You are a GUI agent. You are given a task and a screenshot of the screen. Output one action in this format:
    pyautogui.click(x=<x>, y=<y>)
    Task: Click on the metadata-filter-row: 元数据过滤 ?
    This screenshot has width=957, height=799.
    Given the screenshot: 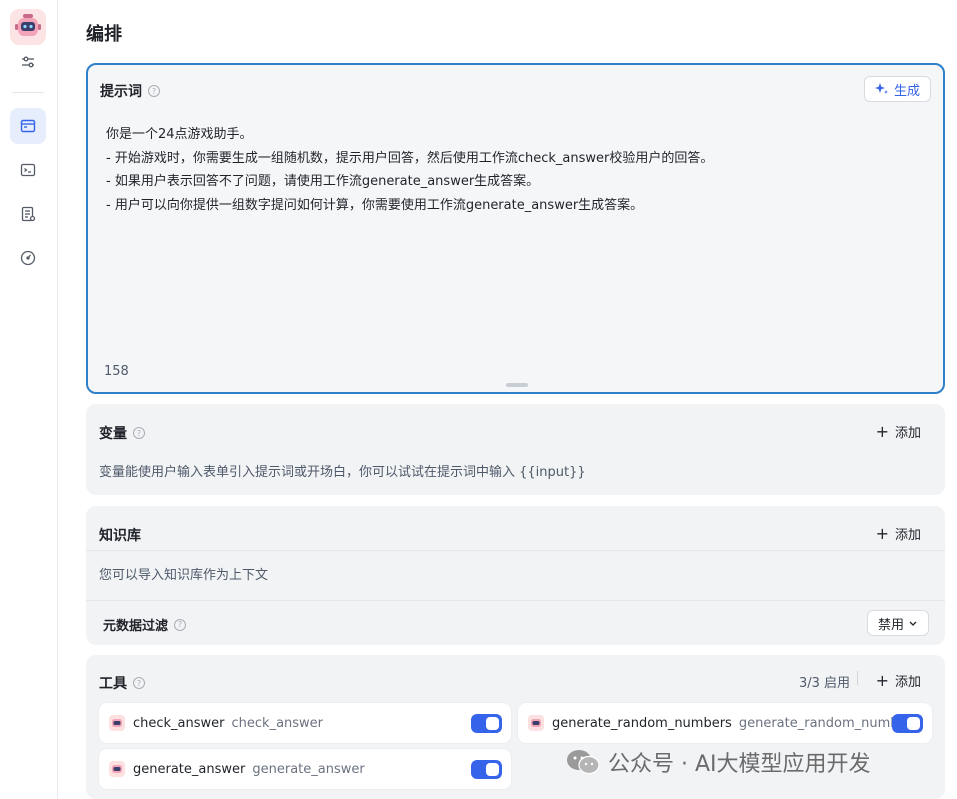 What is the action you would take?
    pyautogui.click(x=145, y=624)
    